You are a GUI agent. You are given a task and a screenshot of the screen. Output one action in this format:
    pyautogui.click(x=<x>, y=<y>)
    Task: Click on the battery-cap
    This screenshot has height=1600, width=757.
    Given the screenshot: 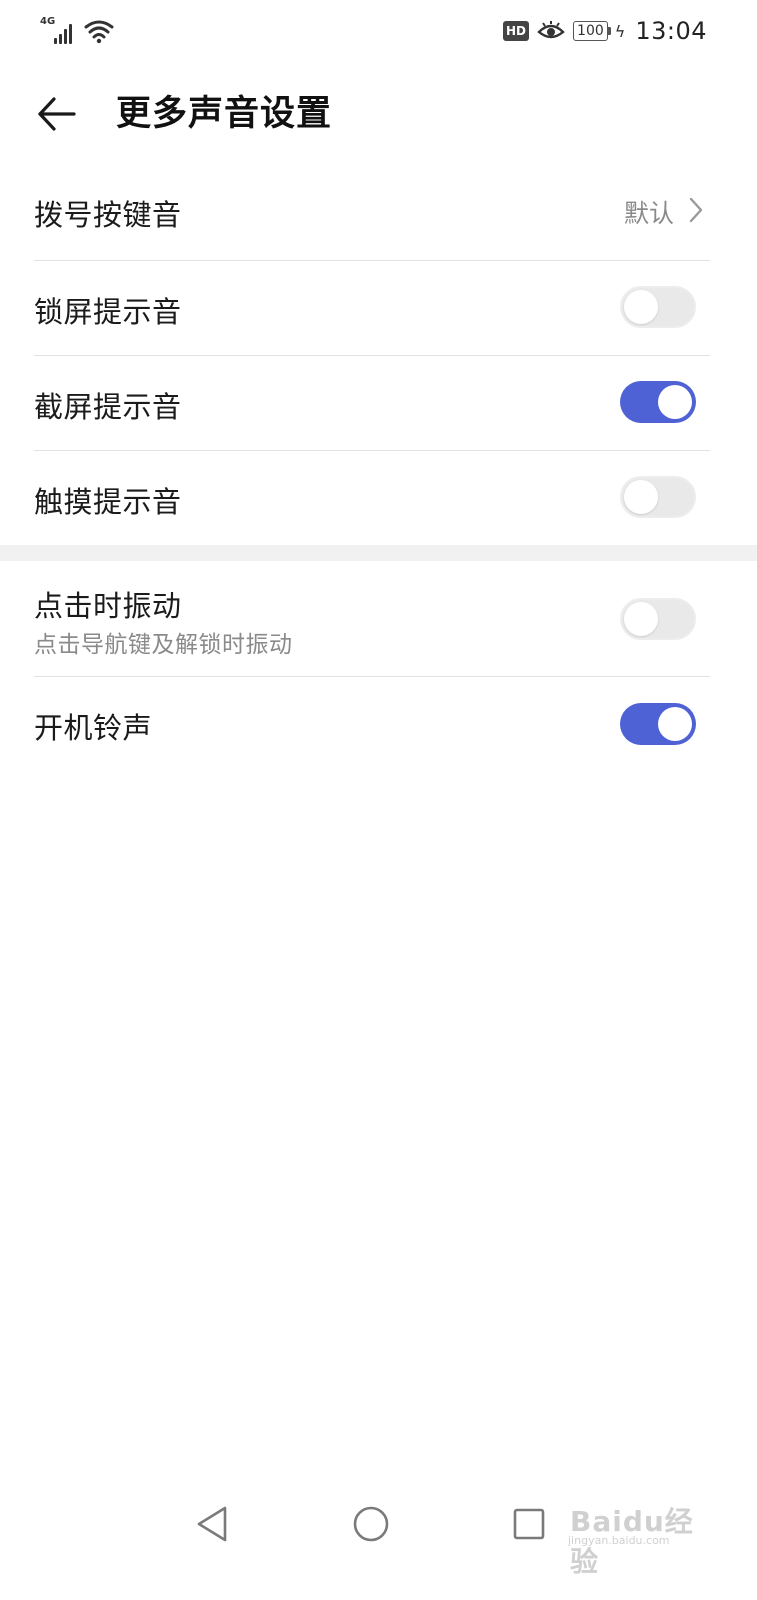 What is the action you would take?
    pyautogui.click(x=609, y=31)
    